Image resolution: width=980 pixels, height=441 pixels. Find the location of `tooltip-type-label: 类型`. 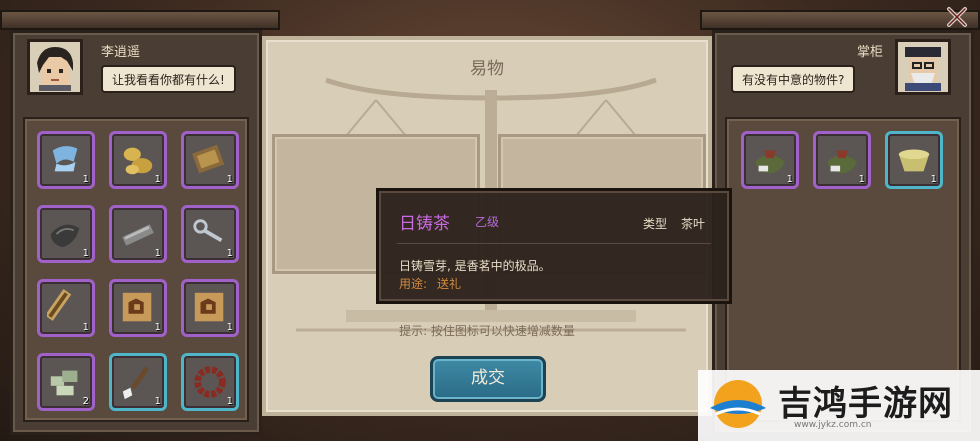

tooltip-type-label: 类型 is located at coordinates (655, 224).